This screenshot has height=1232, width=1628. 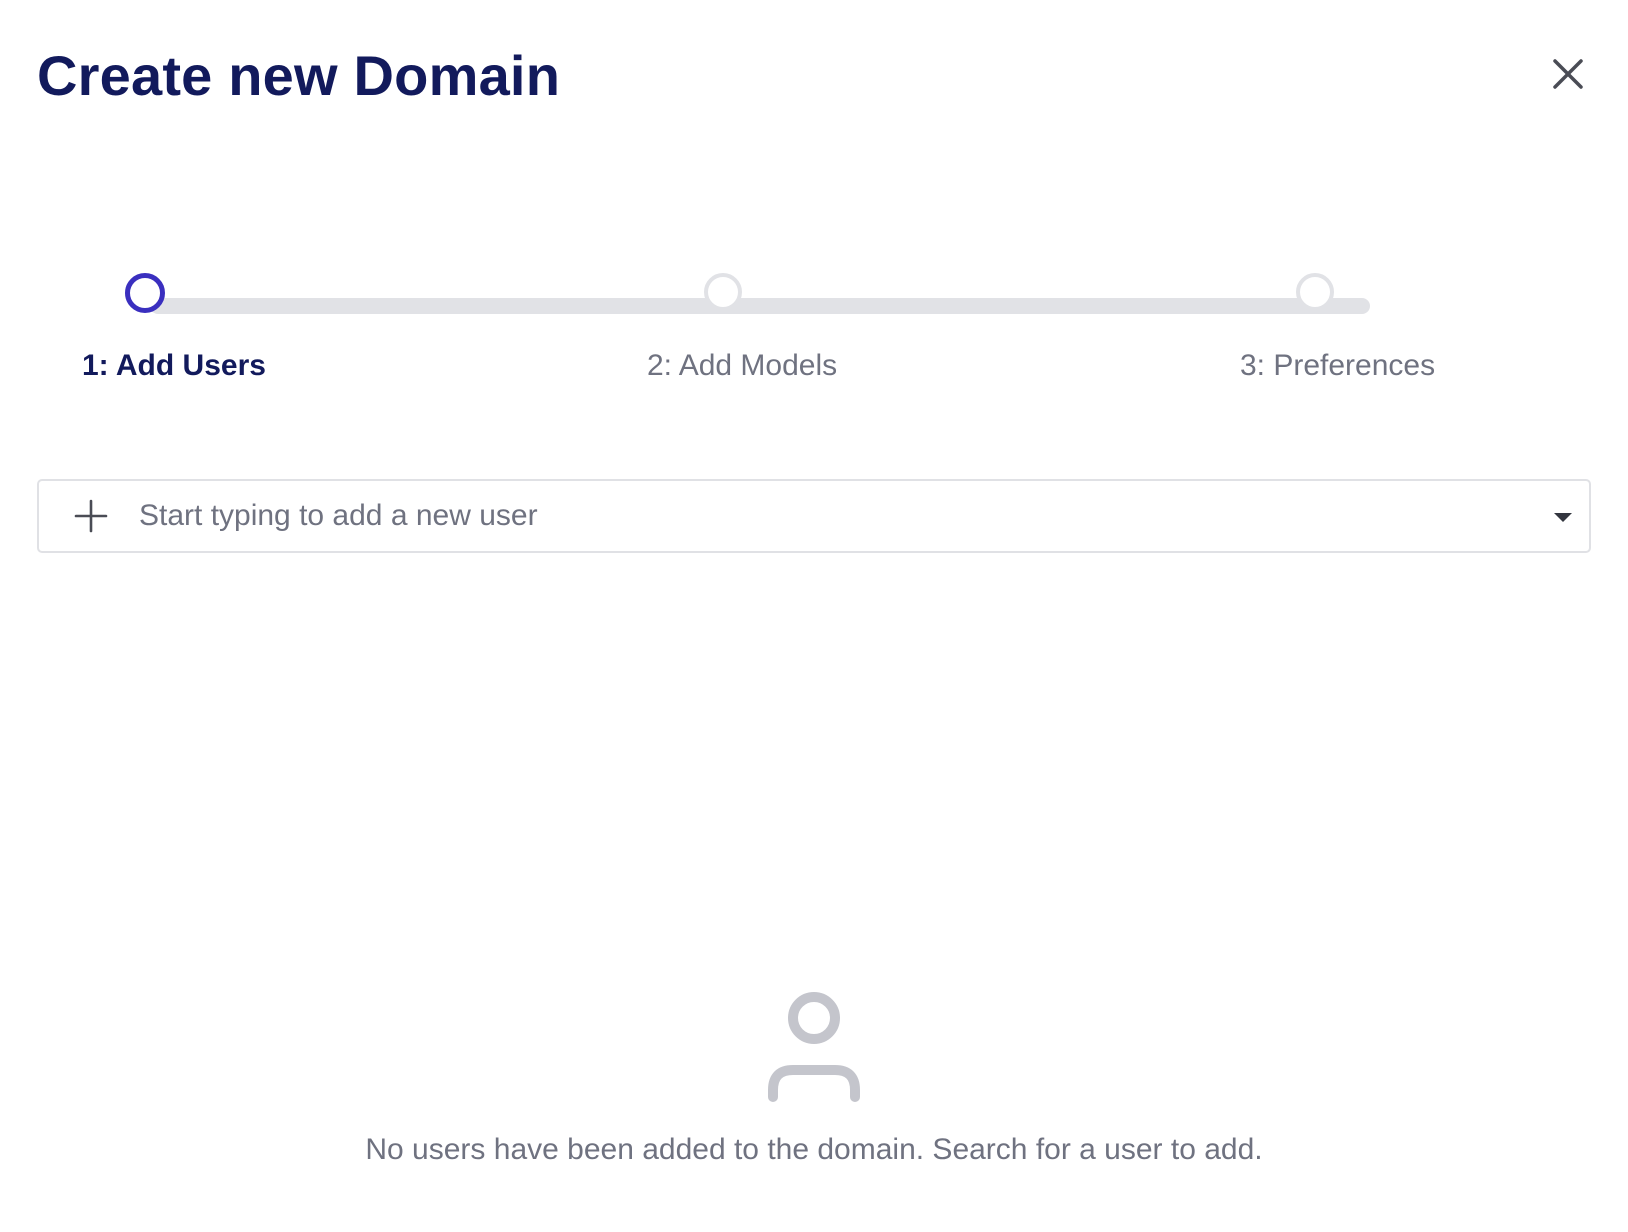 I want to click on dialog-title: Create new Domain, so click(x=299, y=75).